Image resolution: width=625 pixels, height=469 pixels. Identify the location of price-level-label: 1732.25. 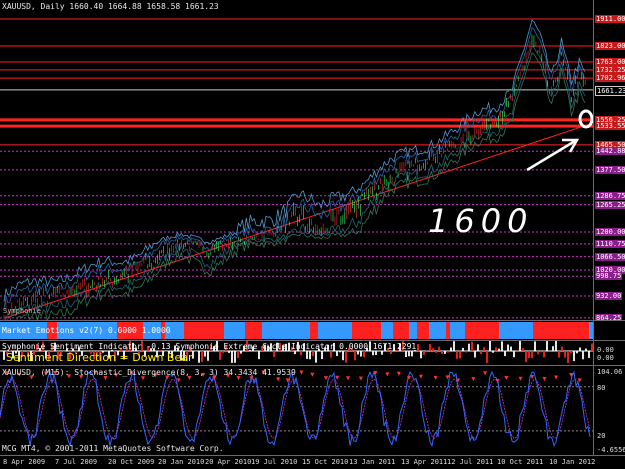
(610, 69).